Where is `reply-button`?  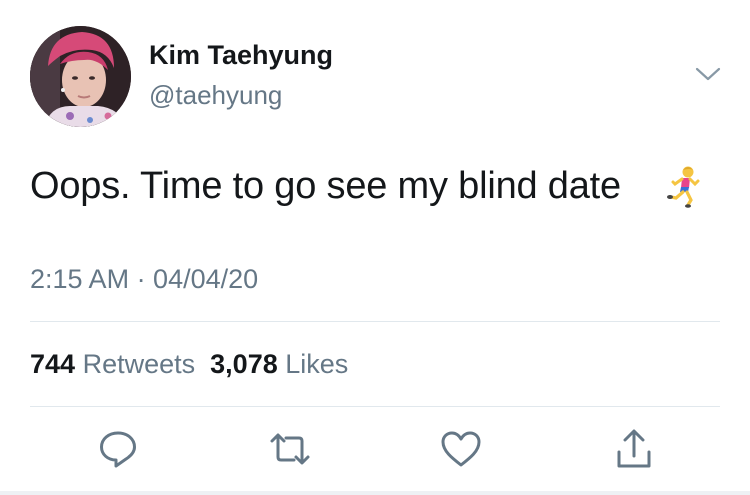 reply-button is located at coordinates (118, 449).